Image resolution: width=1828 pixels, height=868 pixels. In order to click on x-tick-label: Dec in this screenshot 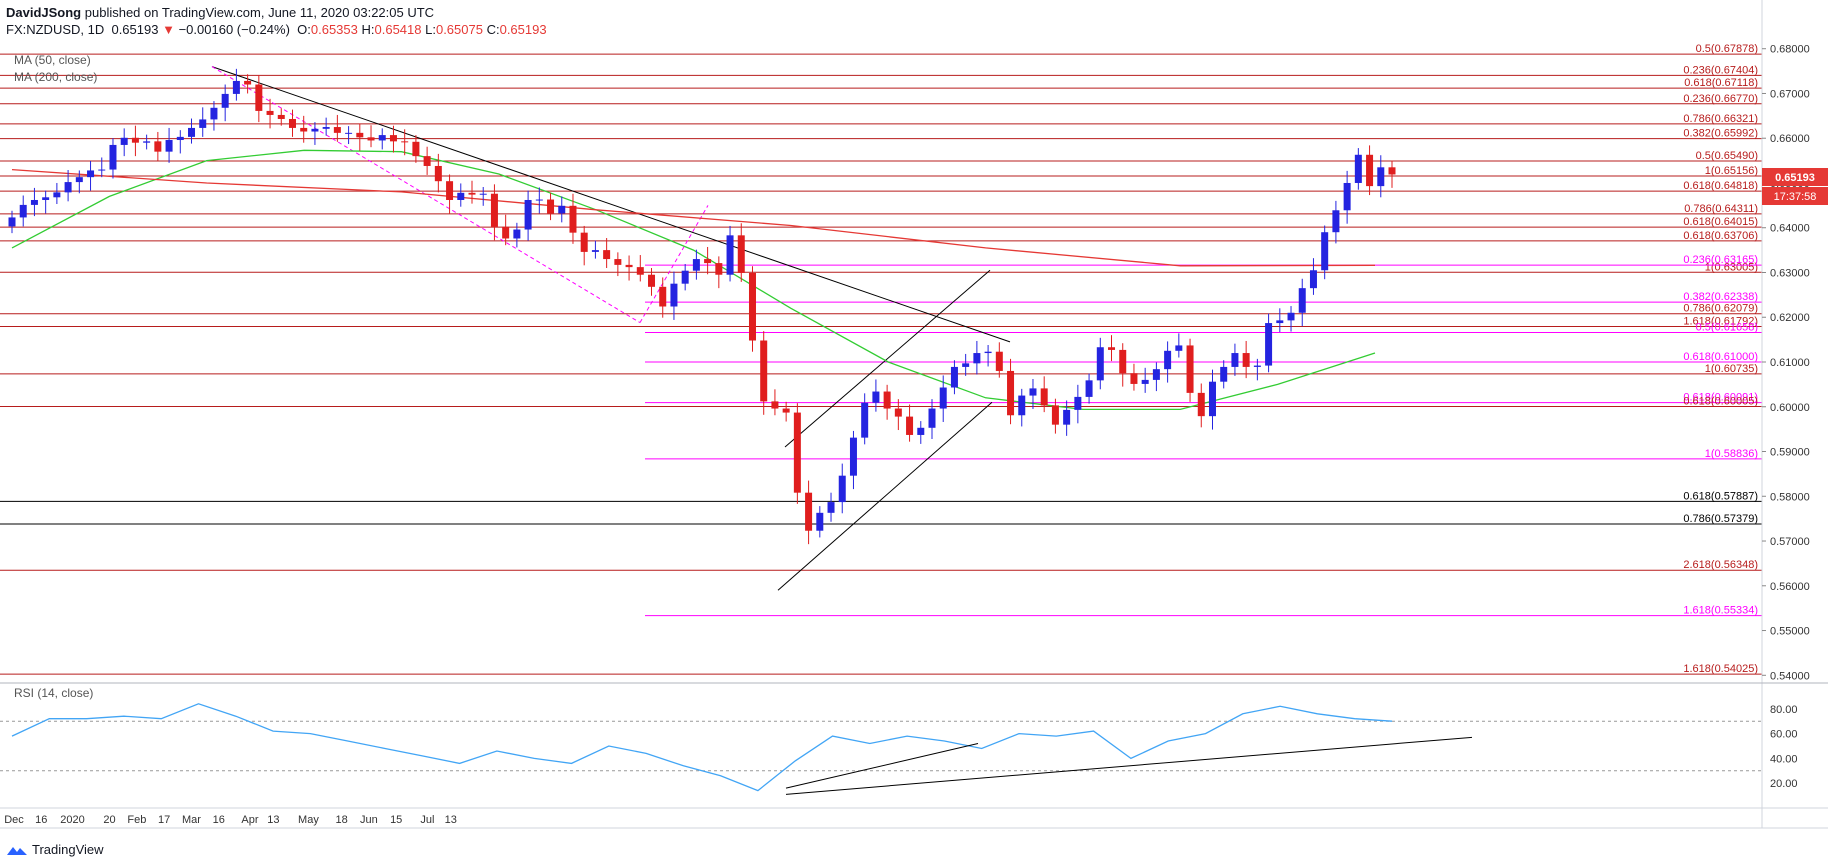, I will do `click(14, 820)`.